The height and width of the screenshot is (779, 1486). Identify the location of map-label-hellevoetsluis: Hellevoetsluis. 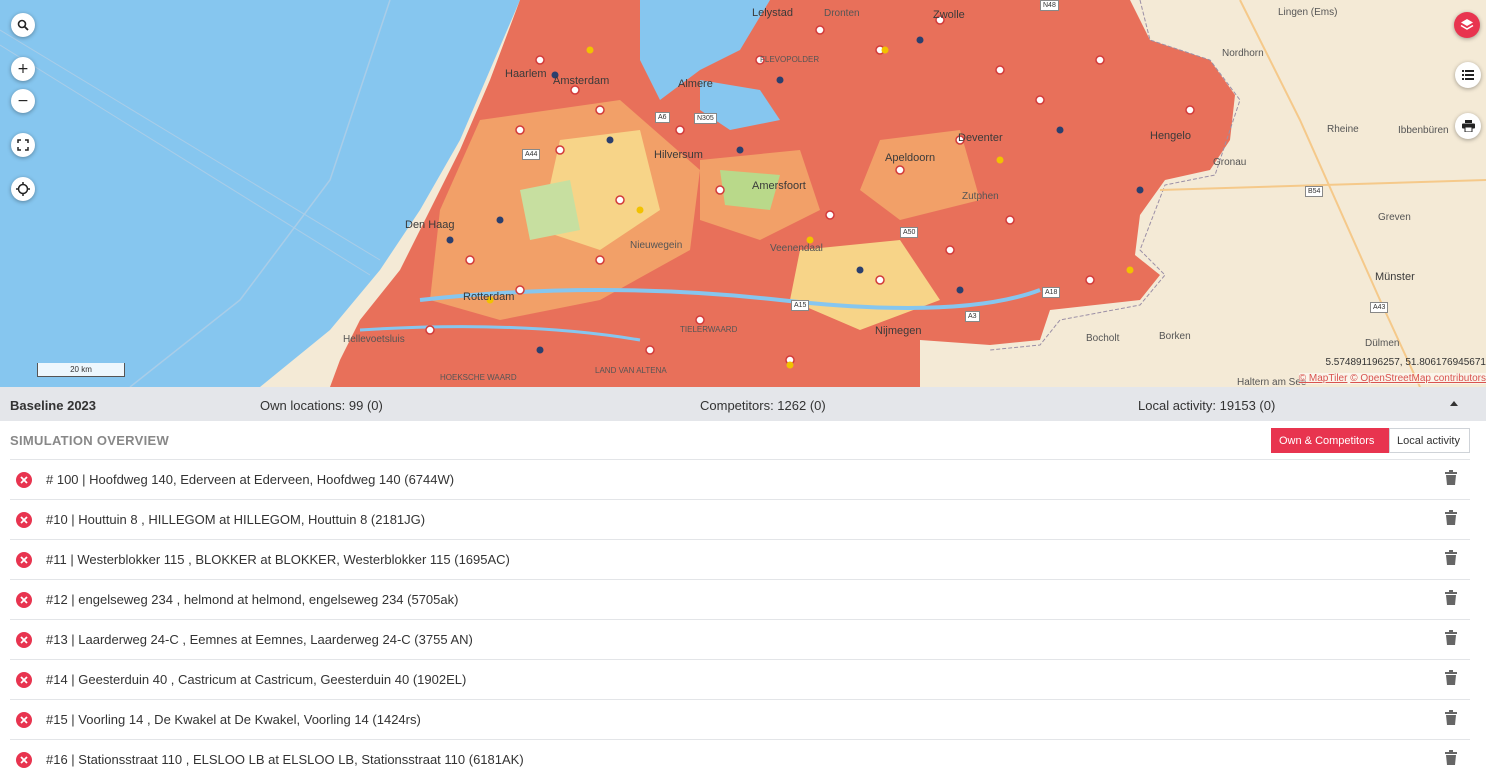
(374, 339).